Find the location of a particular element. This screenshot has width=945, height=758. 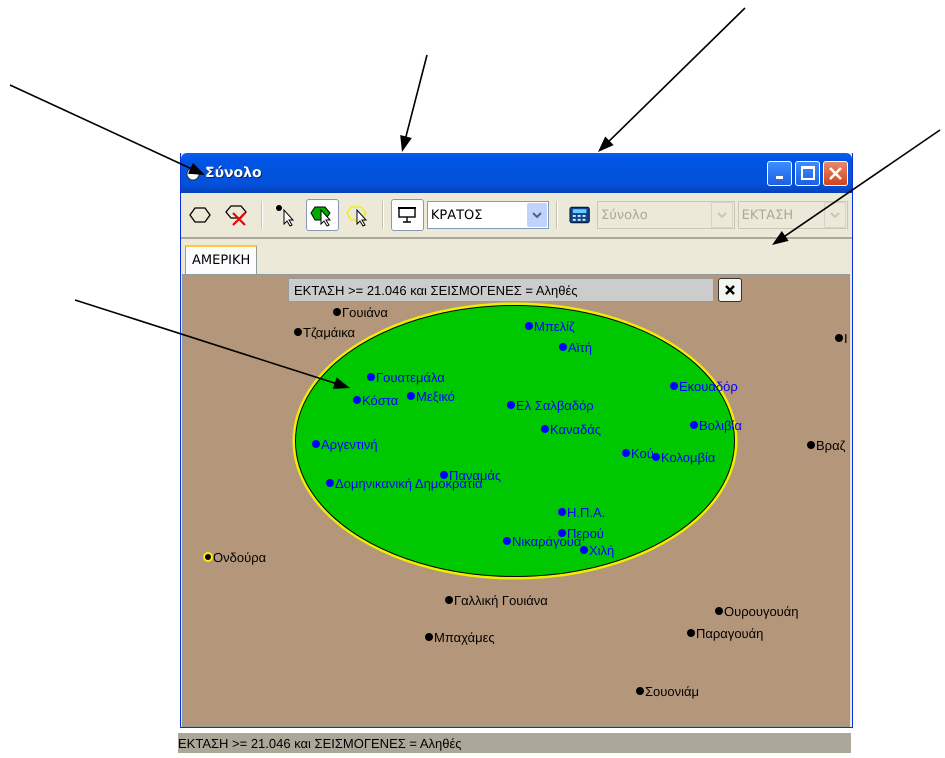

maximize-icon is located at coordinates (807, 173).